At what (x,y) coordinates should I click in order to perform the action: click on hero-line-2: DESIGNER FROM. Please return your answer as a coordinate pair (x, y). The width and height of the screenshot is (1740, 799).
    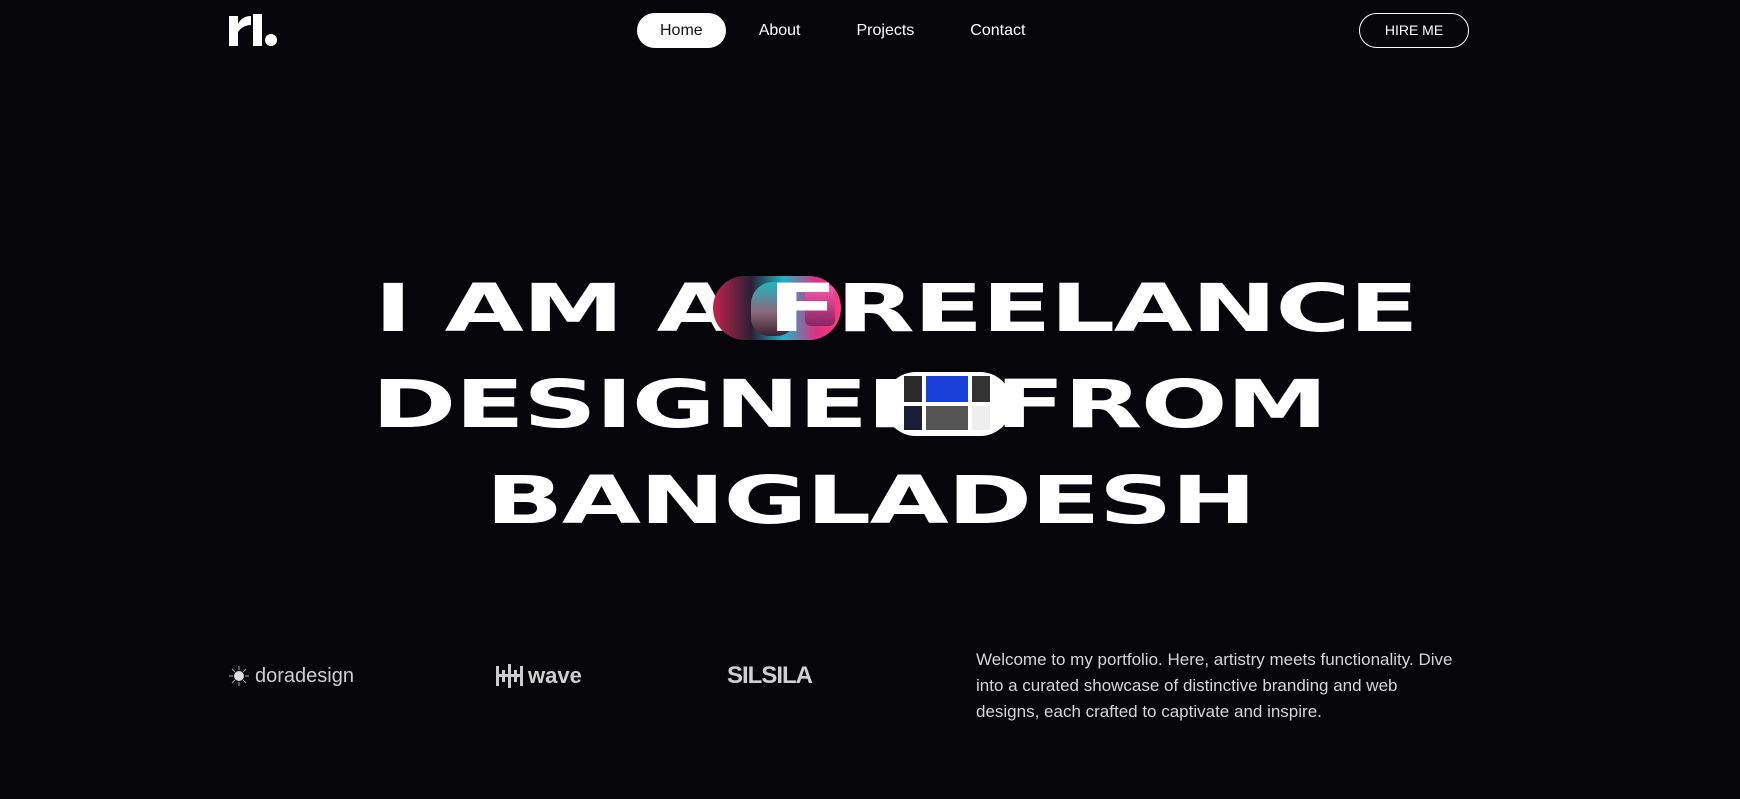
    Looking at the image, I should click on (870, 404).